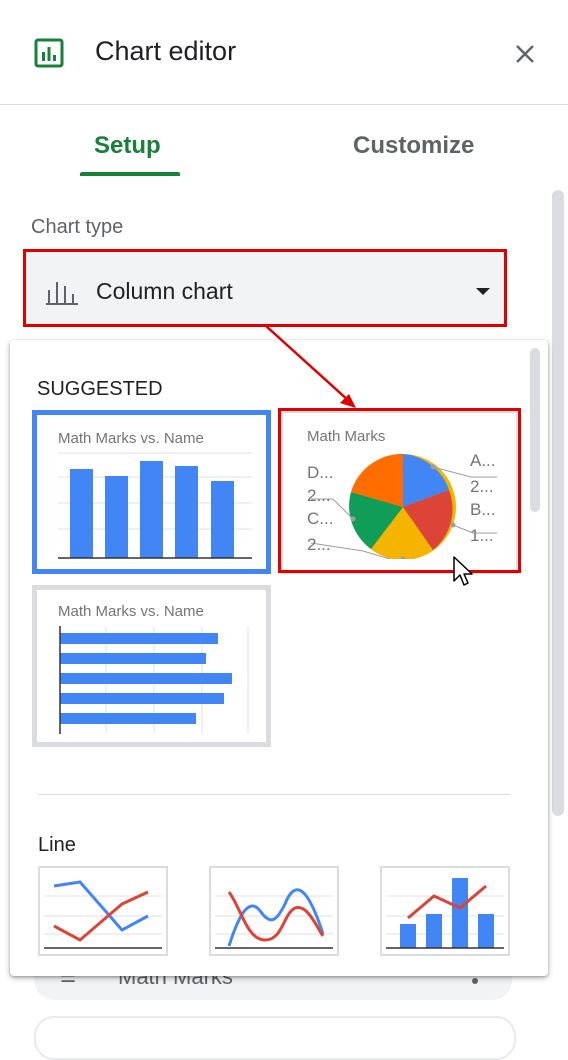 The width and height of the screenshot is (568, 1060). What do you see at coordinates (49, 53) in the screenshot?
I see `chart-logo-icon` at bounding box center [49, 53].